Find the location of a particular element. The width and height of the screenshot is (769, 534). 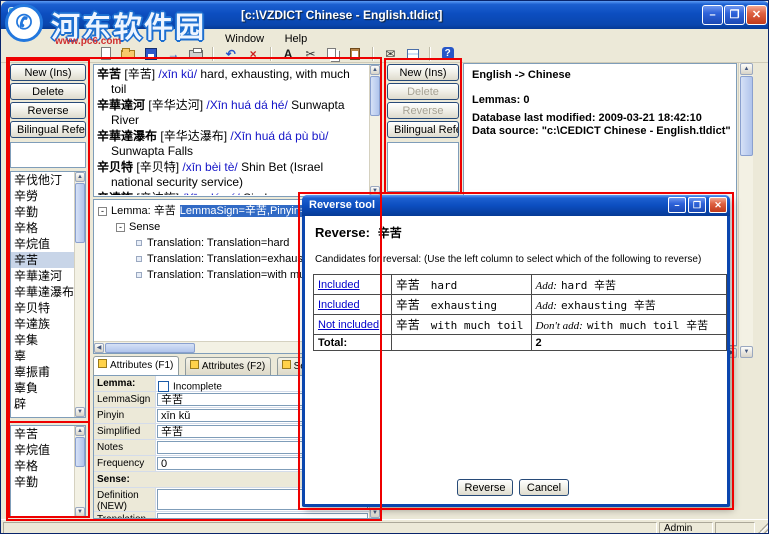

list-item: 辛華達瀑布 is located at coordinates (42, 292).